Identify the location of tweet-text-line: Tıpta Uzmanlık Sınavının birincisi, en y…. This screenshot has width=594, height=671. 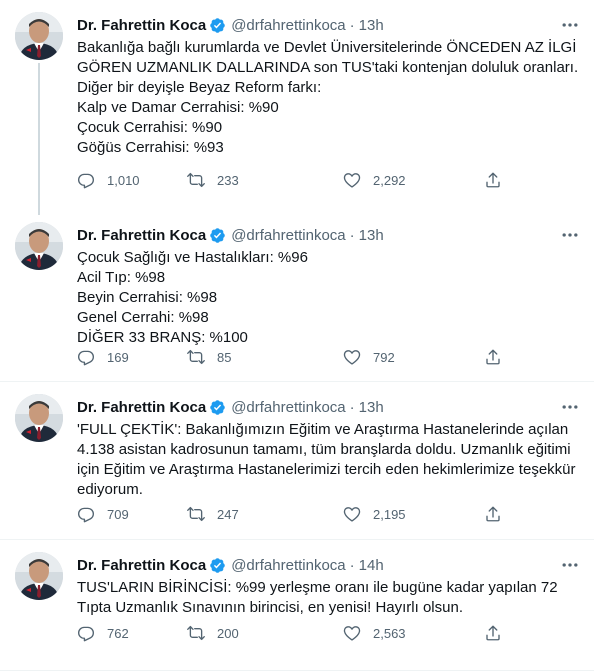
(270, 607).